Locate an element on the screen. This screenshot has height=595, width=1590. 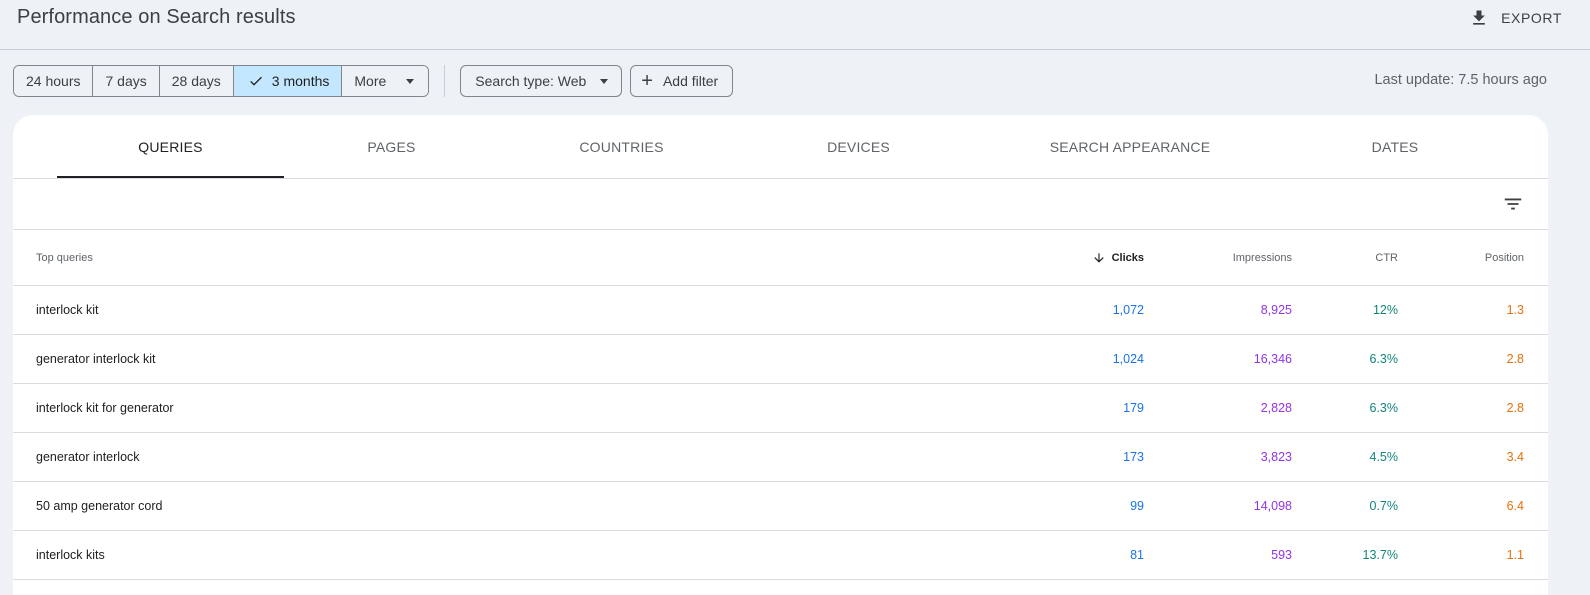
page-header: Performance on Search results EXPORT is located at coordinates (795, 25).